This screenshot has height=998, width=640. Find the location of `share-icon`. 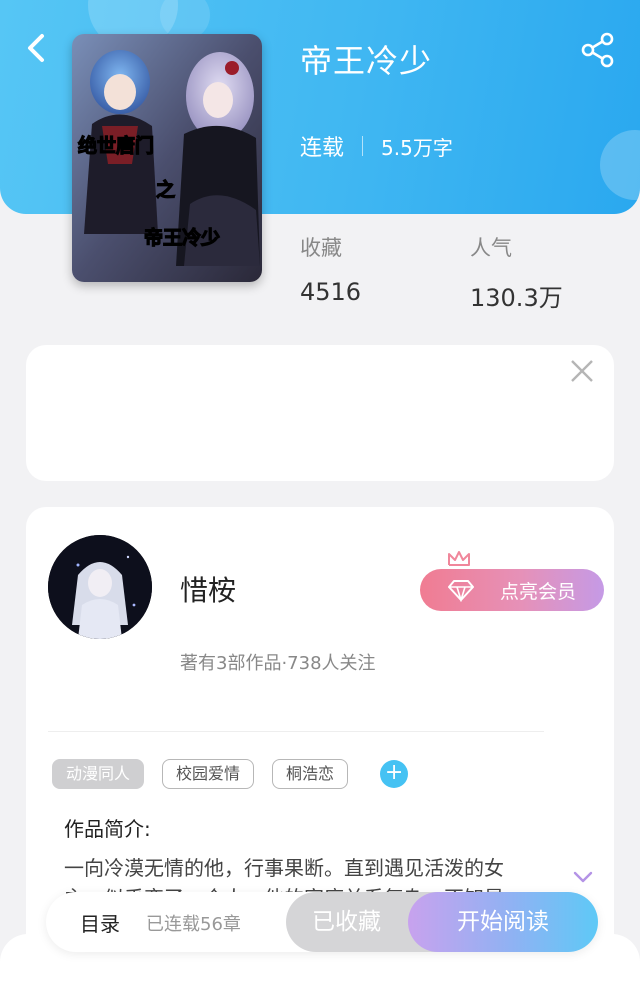

share-icon is located at coordinates (597, 50).